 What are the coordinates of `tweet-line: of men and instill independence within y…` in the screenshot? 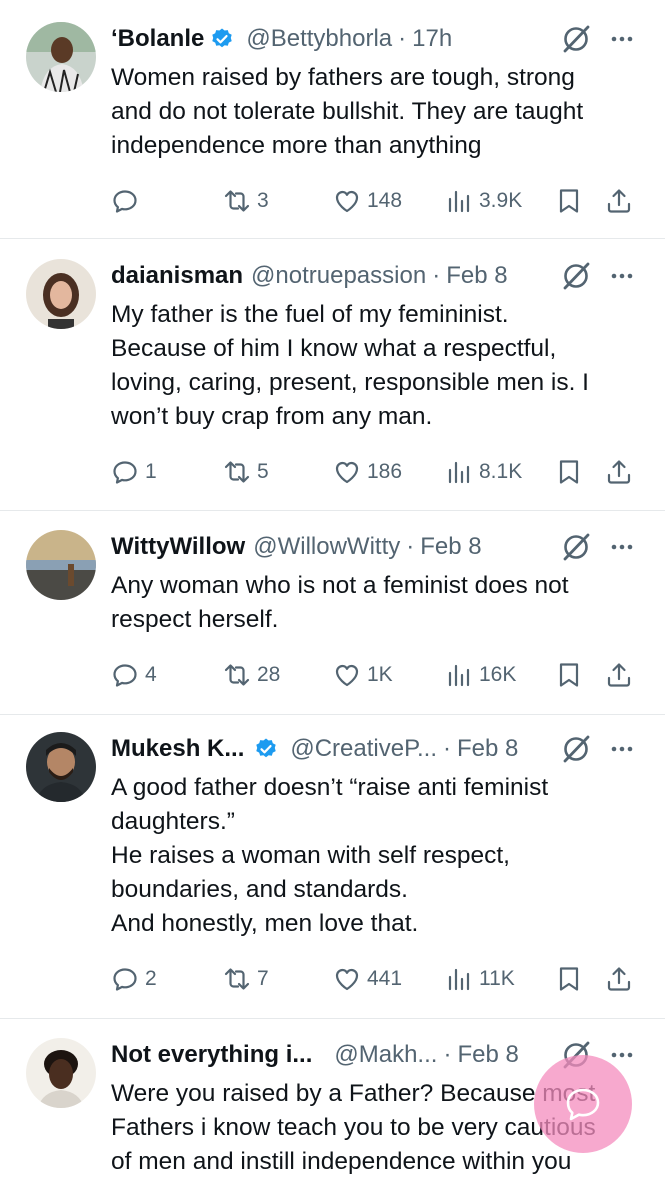 It's located at (341, 1161).